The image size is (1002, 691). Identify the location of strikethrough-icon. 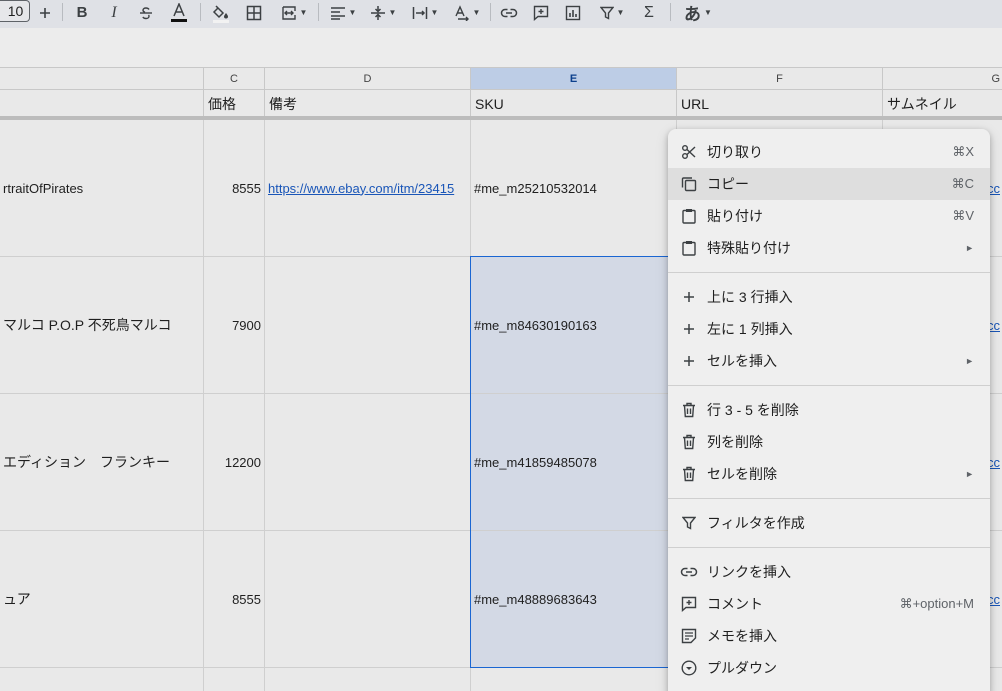
(146, 12).